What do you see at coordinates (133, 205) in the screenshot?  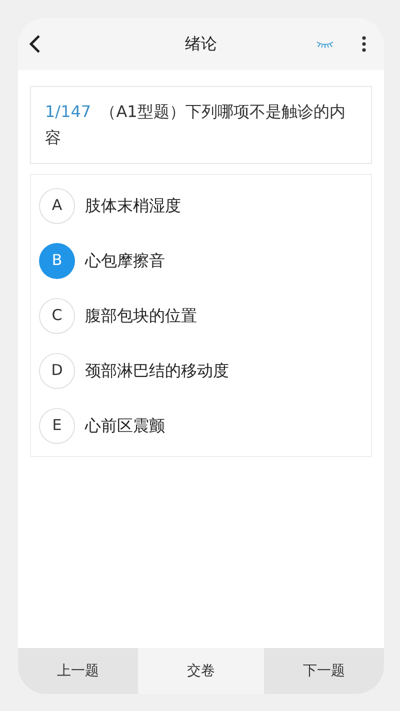 I see `option-text: 肢体末梢湿度` at bounding box center [133, 205].